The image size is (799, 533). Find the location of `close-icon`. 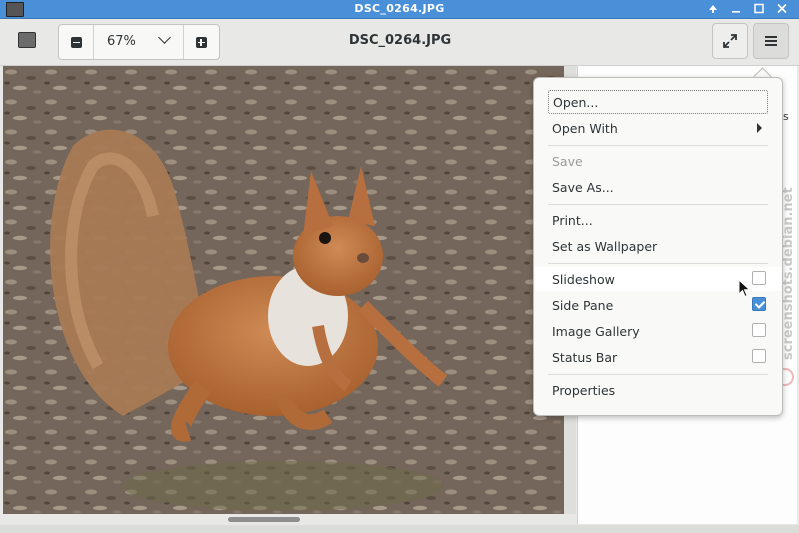

close-icon is located at coordinates (782, 8).